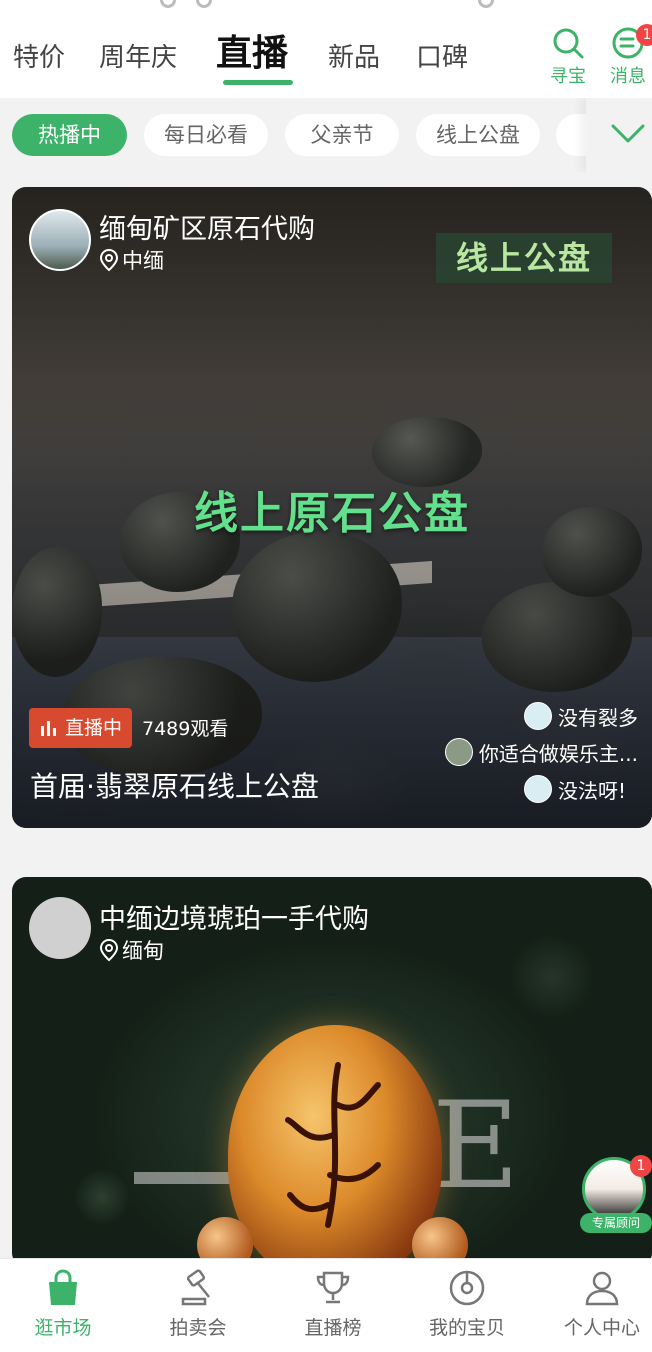 The image size is (652, 1352). What do you see at coordinates (628, 76) in the screenshot?
I see `messages-label: 消息` at bounding box center [628, 76].